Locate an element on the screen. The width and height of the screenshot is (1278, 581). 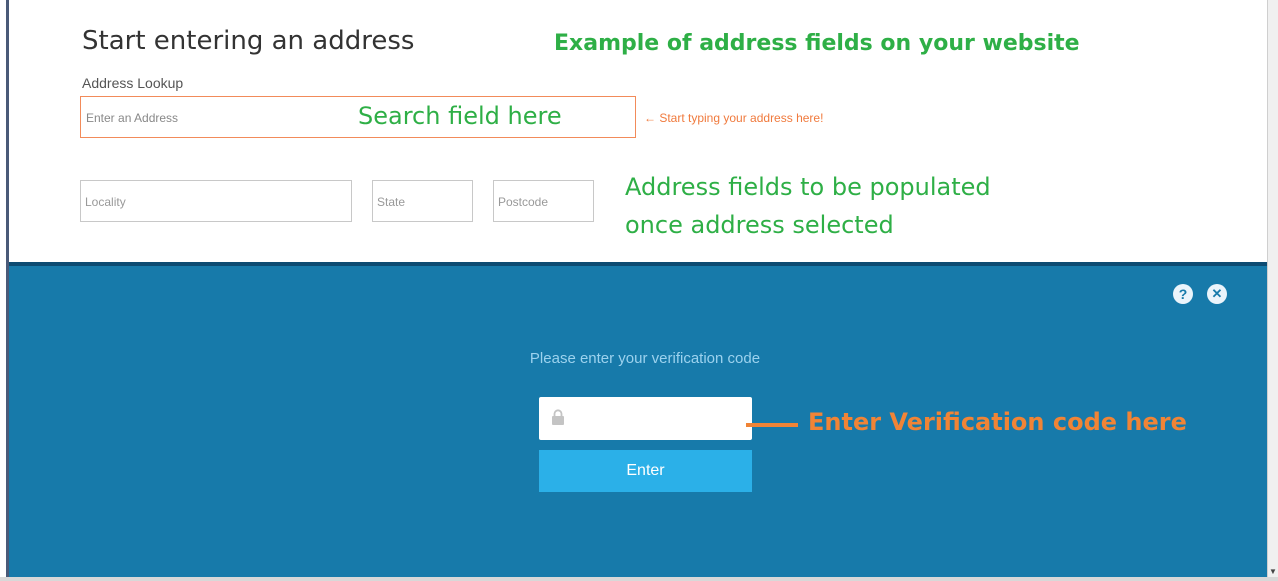
annotation-start-typing: ← Start typing your address here! is located at coordinates (734, 118).